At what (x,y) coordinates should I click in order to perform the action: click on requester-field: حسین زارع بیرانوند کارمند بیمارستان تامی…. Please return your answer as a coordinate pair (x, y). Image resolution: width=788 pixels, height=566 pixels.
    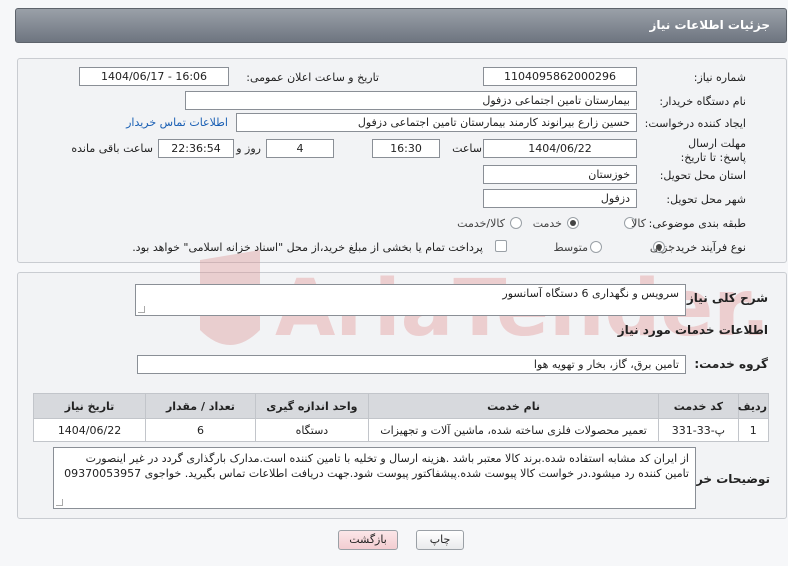
    Looking at the image, I should click on (436, 122).